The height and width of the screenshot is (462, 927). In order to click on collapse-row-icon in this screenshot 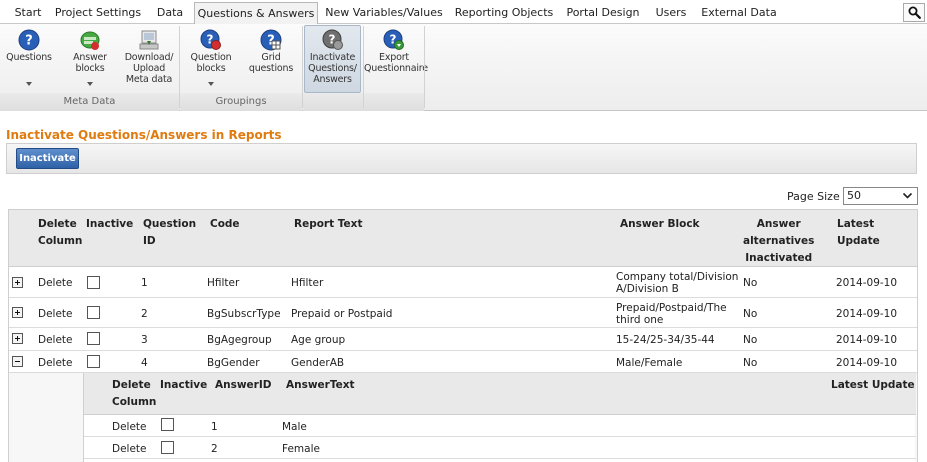, I will do `click(17, 361)`.